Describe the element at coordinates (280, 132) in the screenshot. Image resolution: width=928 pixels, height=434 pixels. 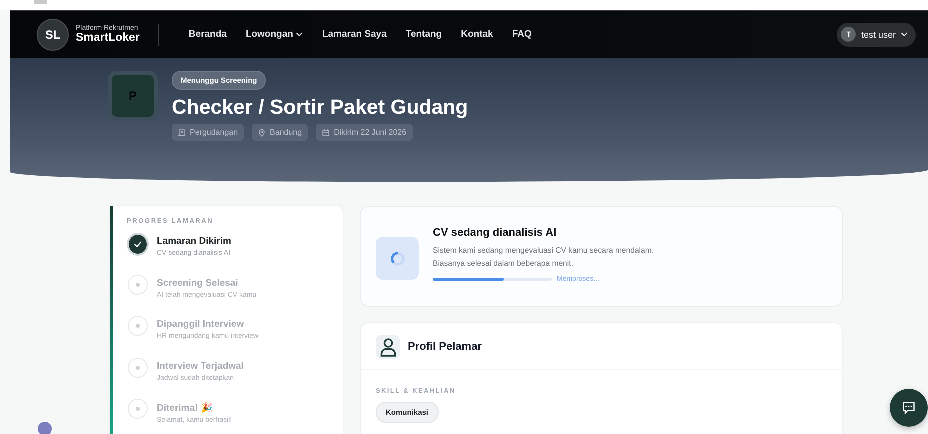
I see `meta-chip: Bandung` at that location.